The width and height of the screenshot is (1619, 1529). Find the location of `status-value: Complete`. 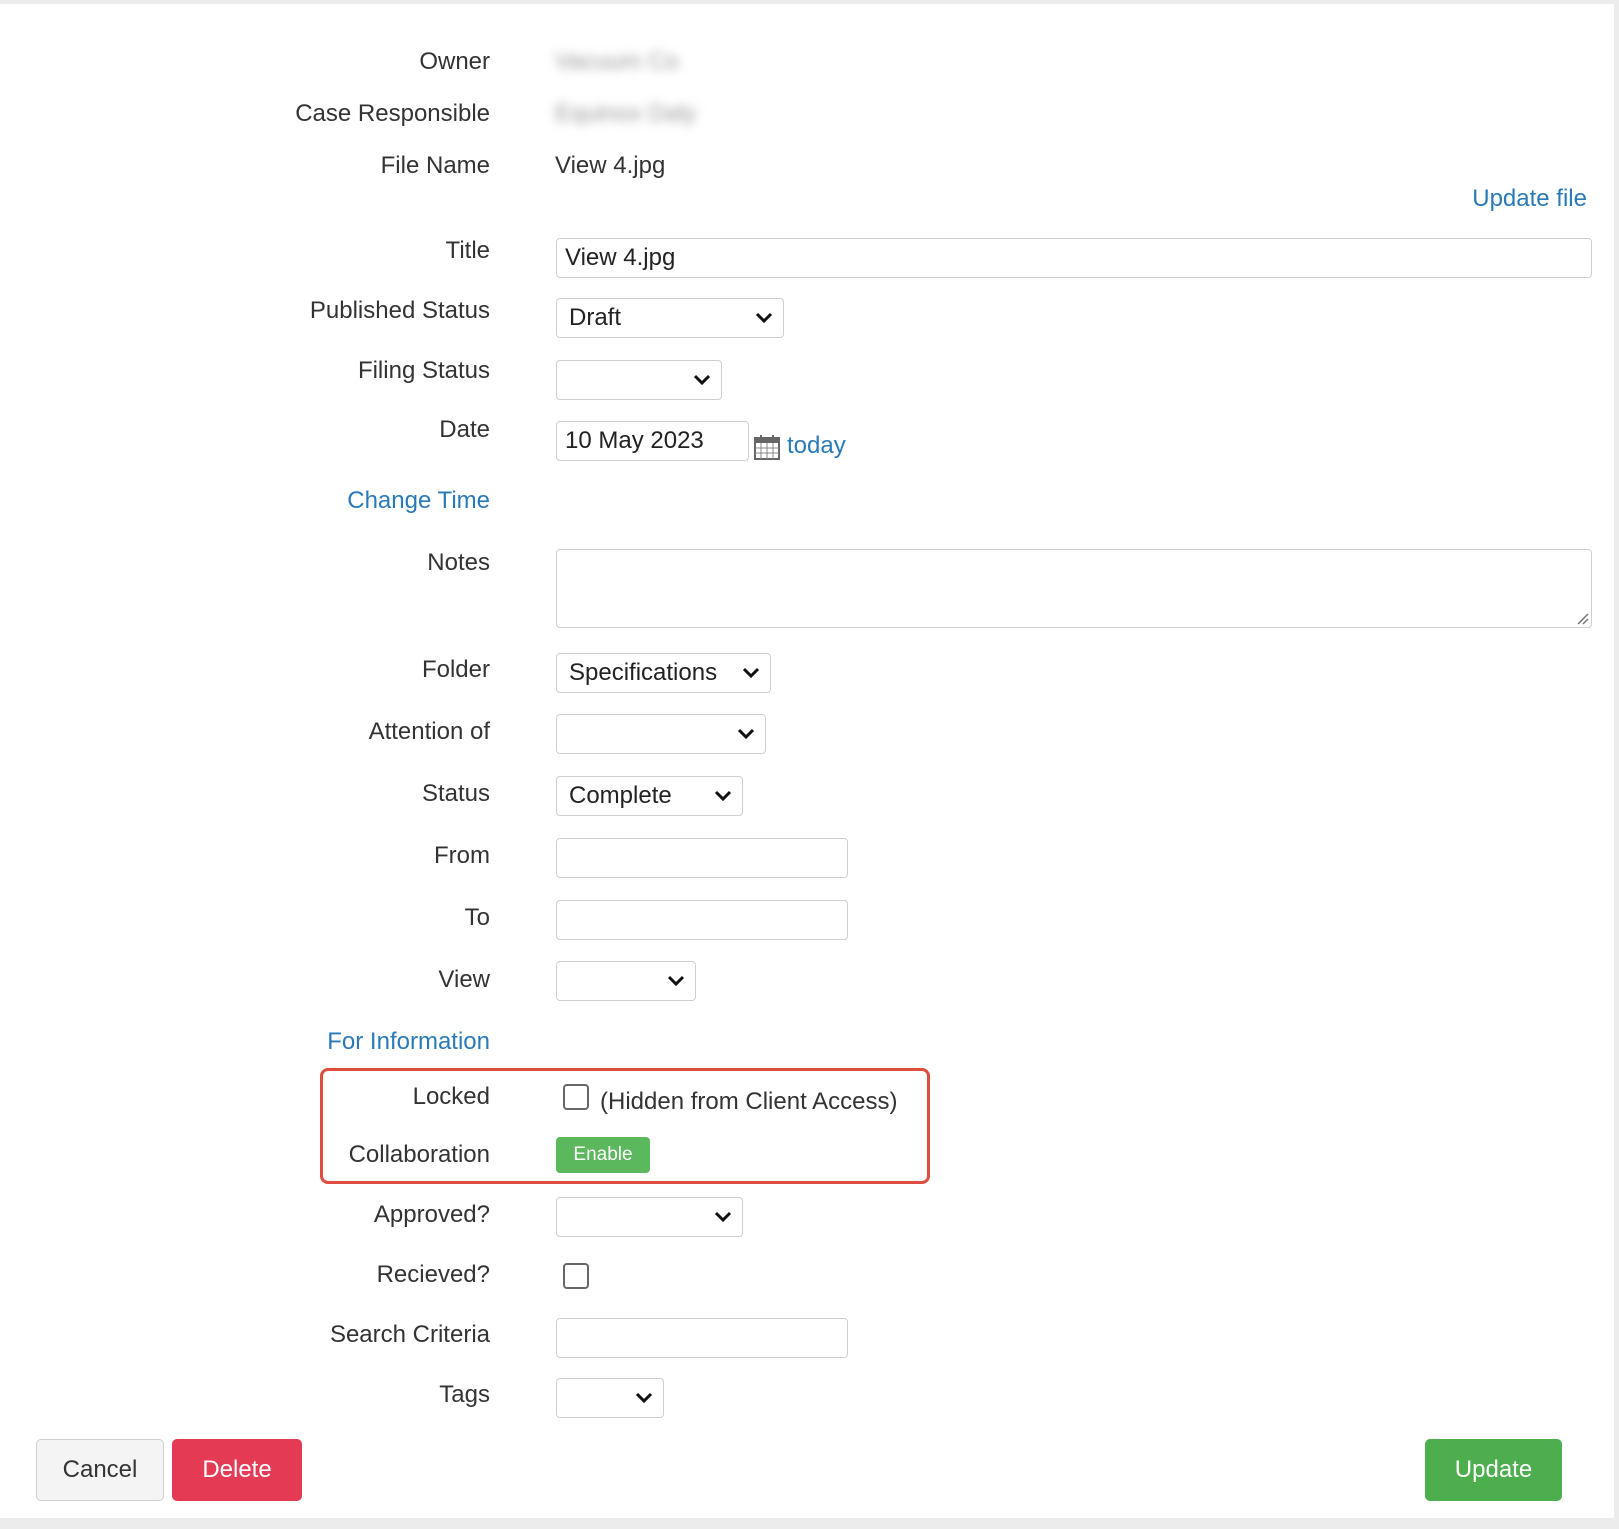

status-value: Complete is located at coordinates (620, 795).